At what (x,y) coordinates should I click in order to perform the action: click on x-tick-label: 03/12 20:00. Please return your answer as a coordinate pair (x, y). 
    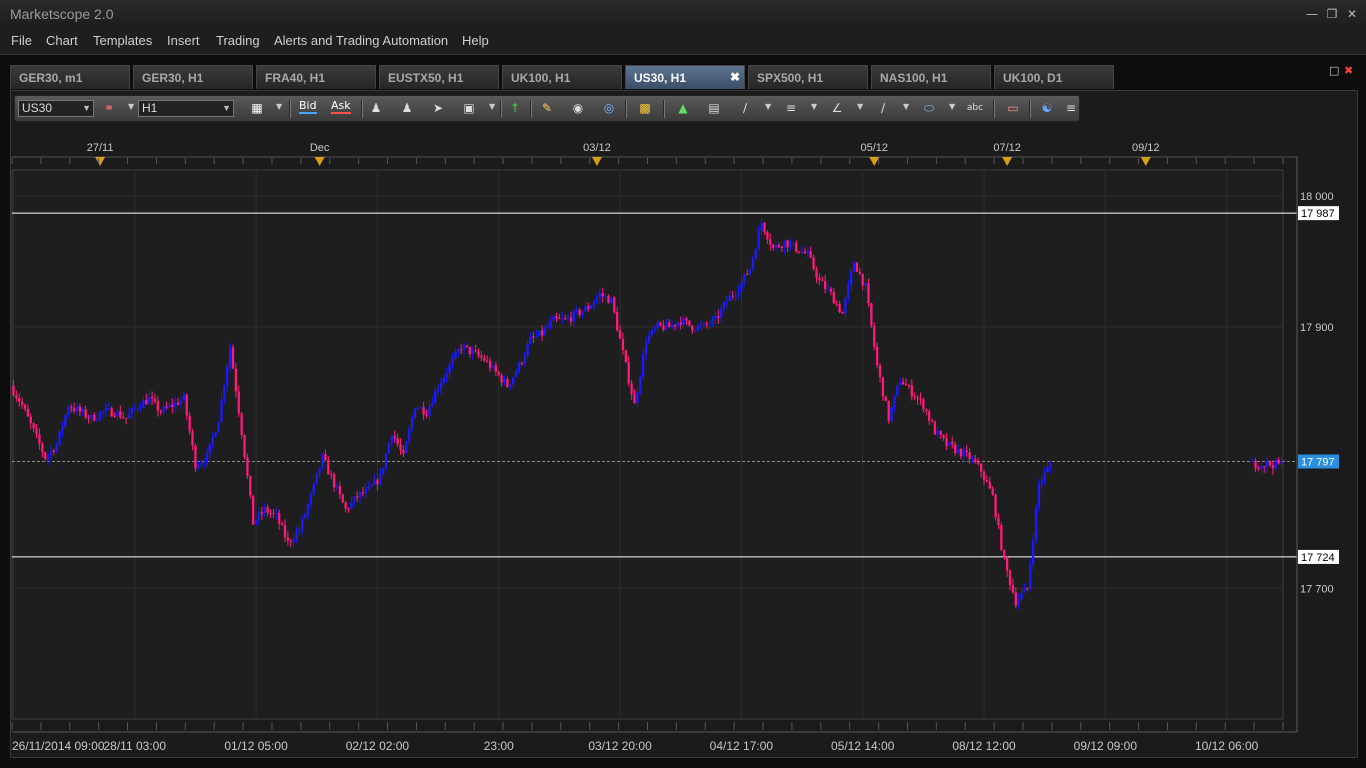
    Looking at the image, I should click on (620, 746).